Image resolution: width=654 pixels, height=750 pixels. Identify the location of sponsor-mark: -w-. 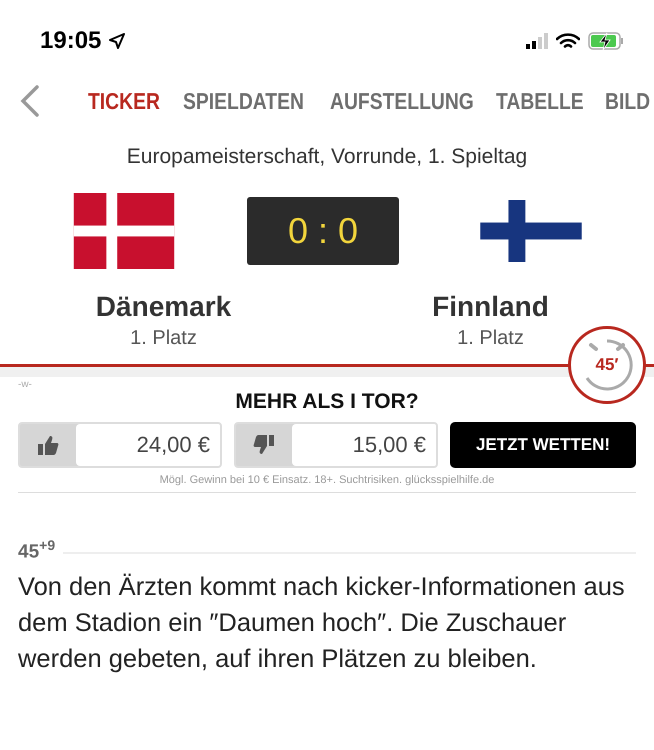
(25, 384).